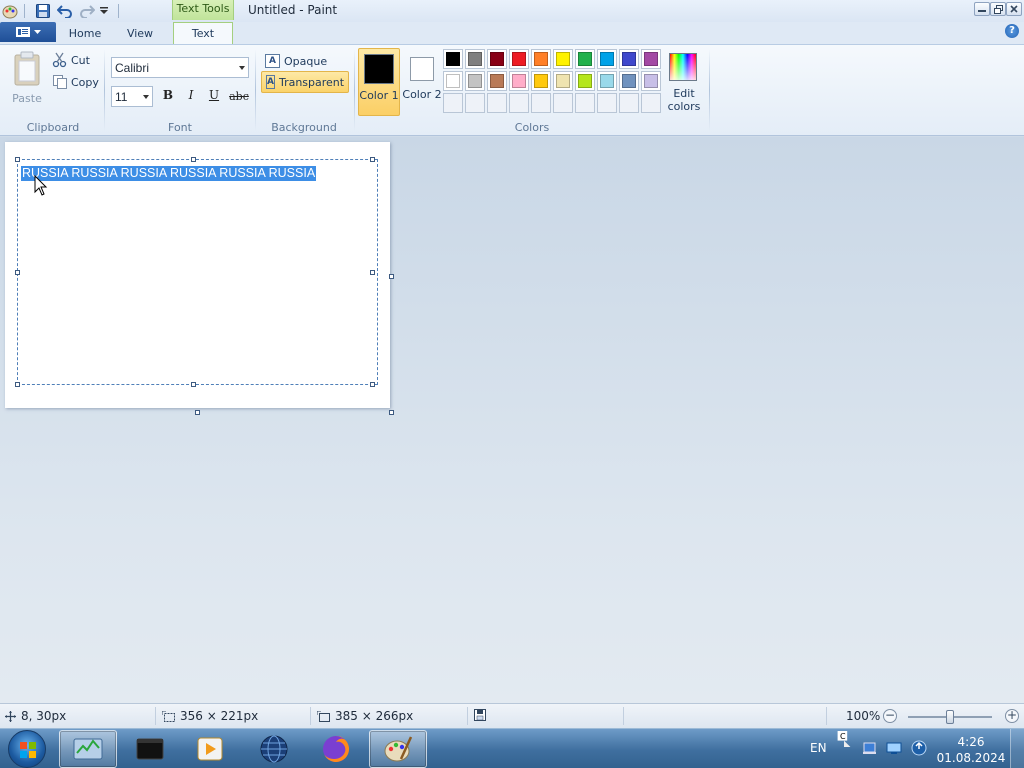 The height and width of the screenshot is (768, 1024). I want to click on taskbar-app-browser, so click(274, 749).